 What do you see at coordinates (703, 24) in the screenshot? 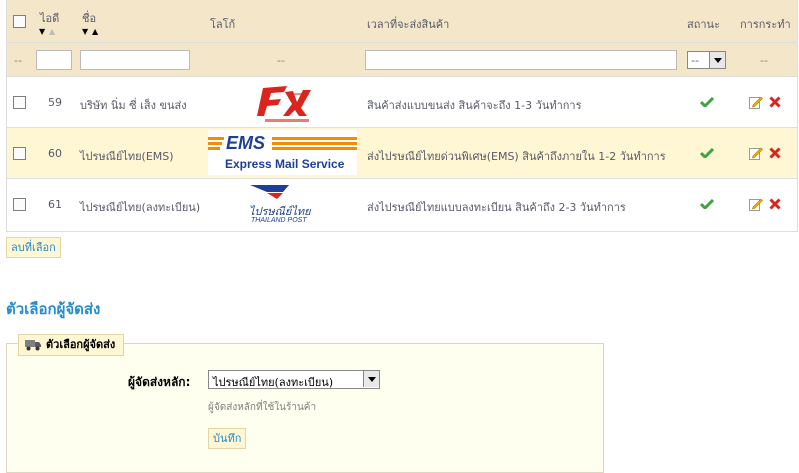
I see `column-header-status: สถานะ` at bounding box center [703, 24].